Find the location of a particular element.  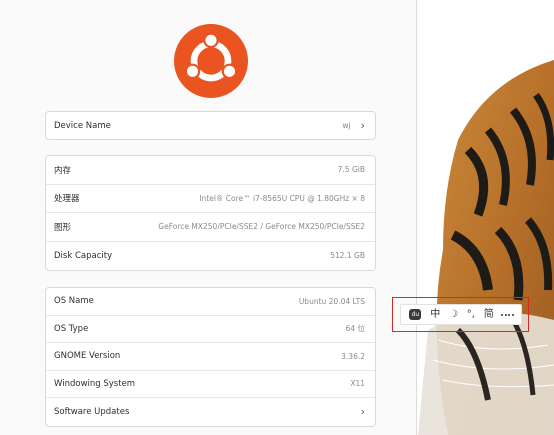

memory-row: 内存 7.5 GiB is located at coordinates (210, 170).